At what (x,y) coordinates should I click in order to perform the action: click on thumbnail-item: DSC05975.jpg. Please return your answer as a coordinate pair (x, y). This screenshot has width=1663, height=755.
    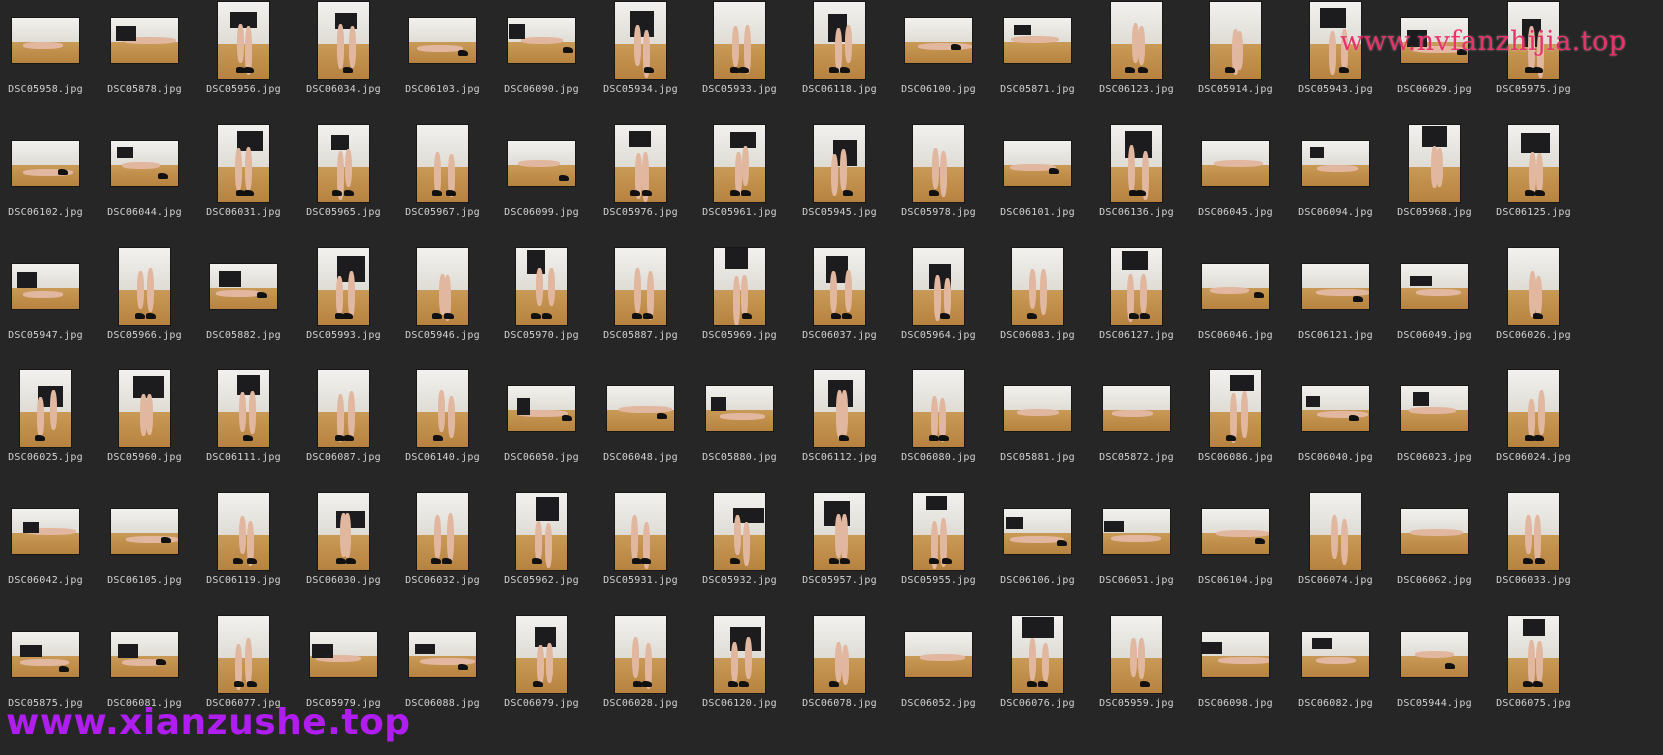
    Looking at the image, I should click on (1533, 59).